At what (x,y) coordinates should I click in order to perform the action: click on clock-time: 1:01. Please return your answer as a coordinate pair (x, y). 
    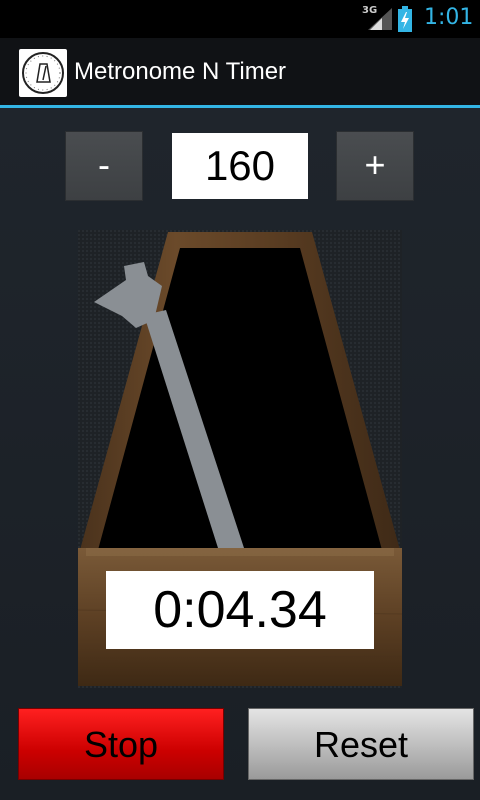
    Looking at the image, I should click on (449, 17).